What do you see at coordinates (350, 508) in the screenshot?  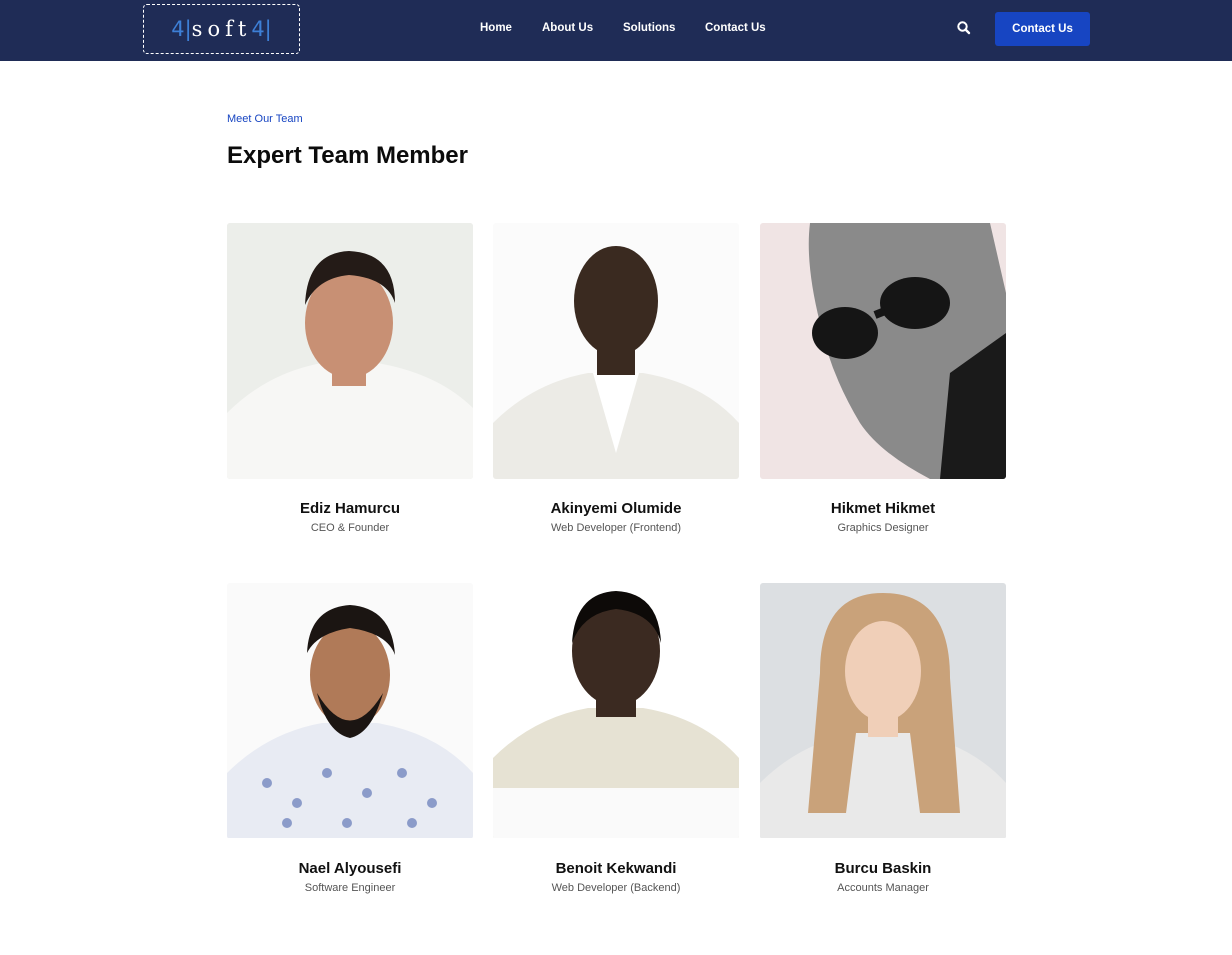 I see `team-member-name: Ediz Hamurcu` at bounding box center [350, 508].